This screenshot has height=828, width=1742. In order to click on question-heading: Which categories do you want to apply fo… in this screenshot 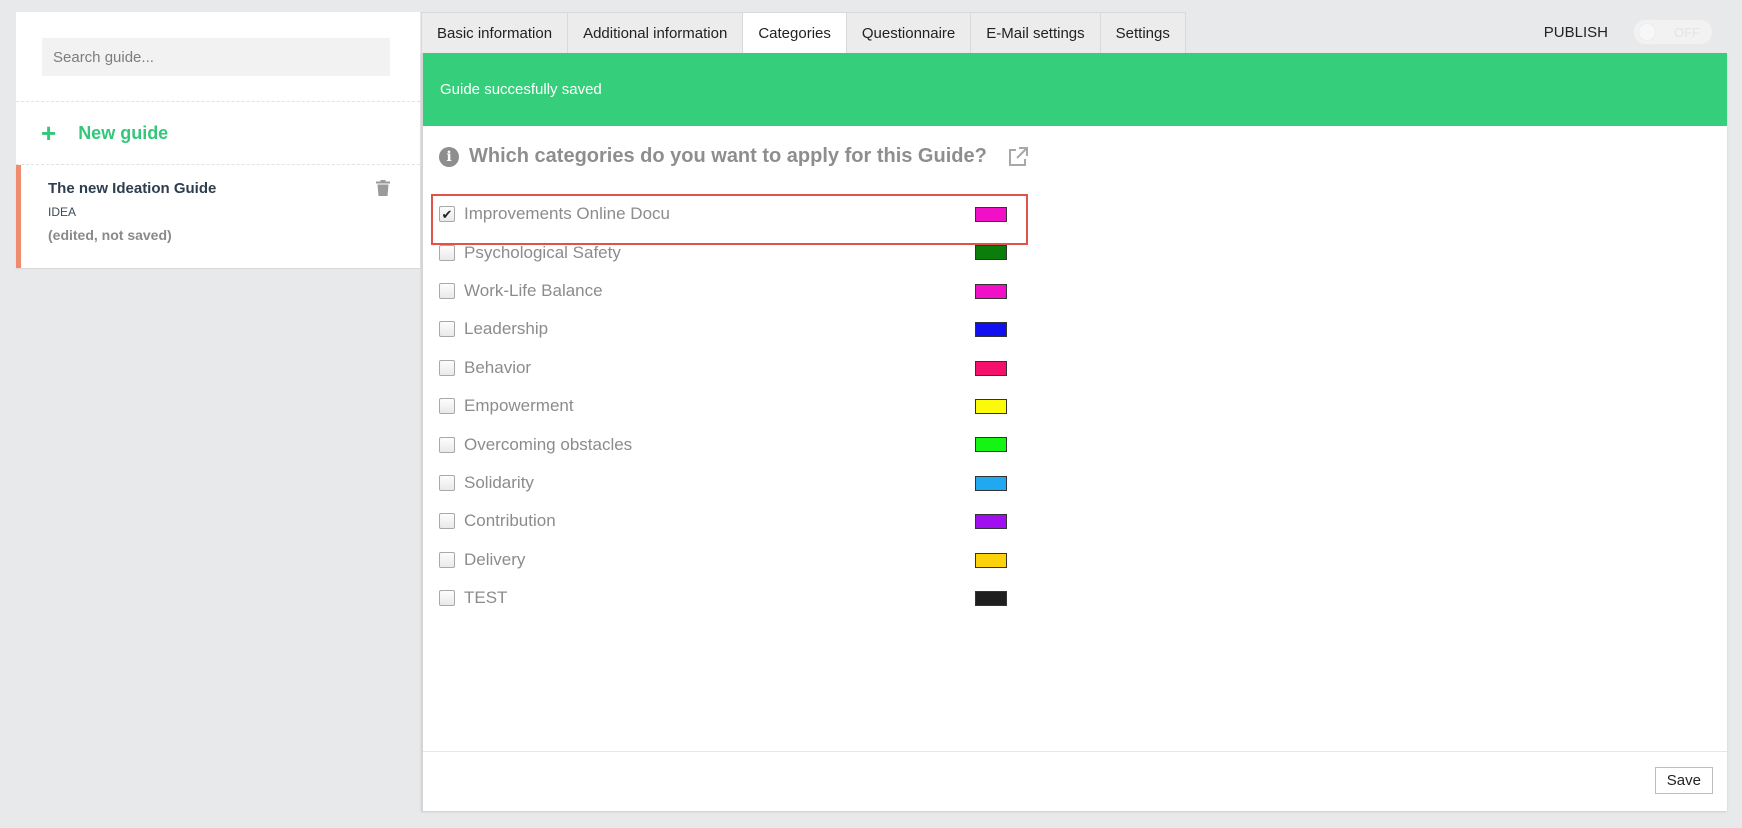, I will do `click(728, 156)`.